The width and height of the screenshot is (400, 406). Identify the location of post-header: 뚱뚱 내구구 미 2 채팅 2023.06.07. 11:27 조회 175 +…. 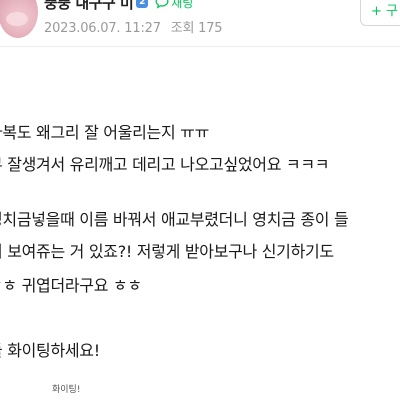
(200, 23).